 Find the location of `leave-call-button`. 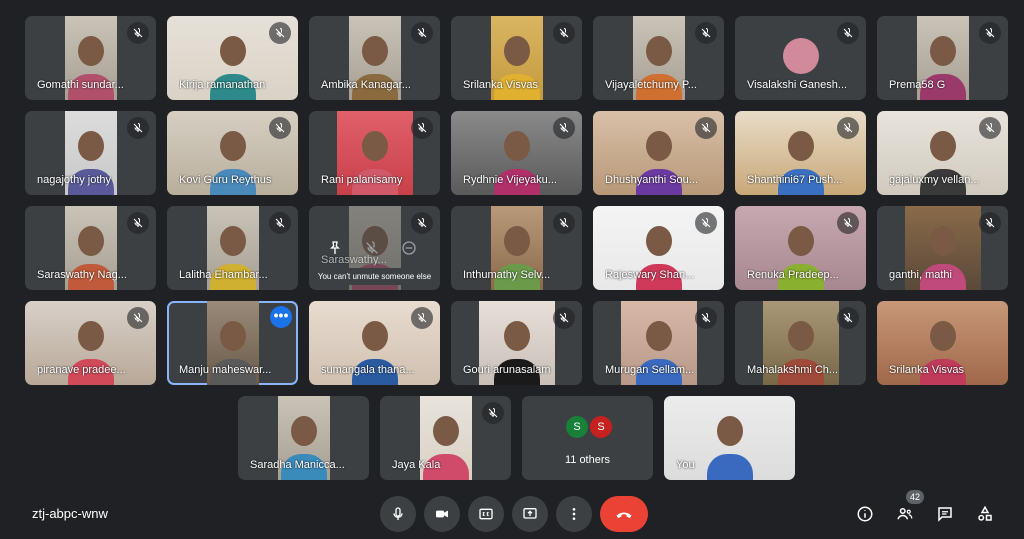

leave-call-button is located at coordinates (624, 514).